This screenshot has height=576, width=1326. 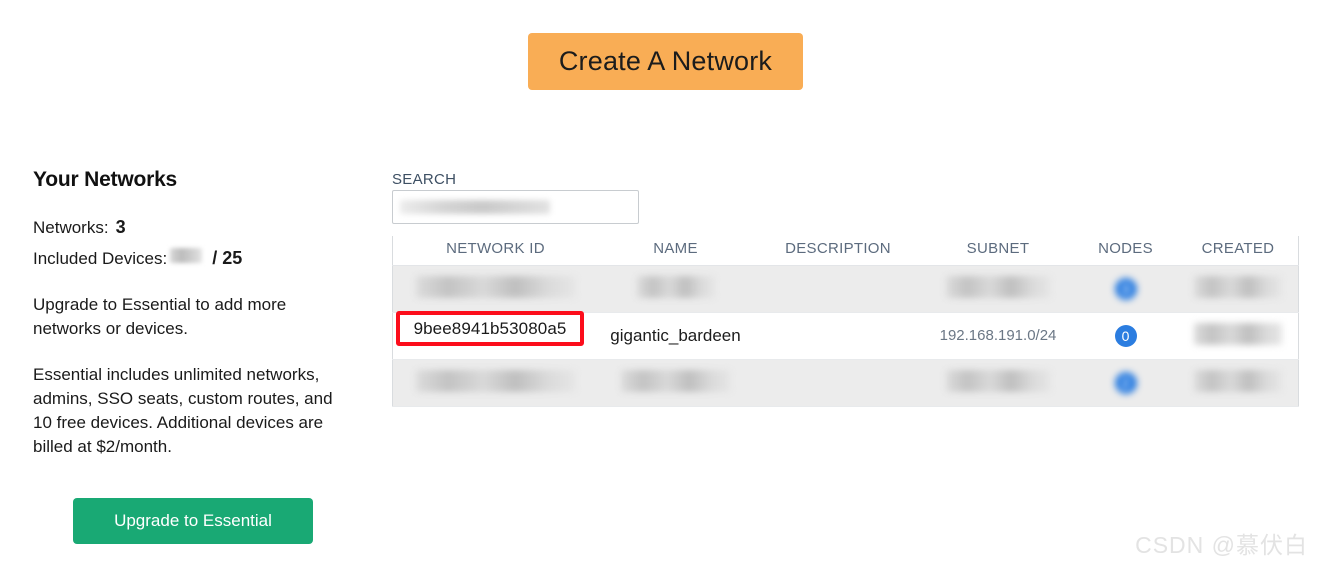 I want to click on included-devices-label: Included Devices:, so click(x=100, y=258).